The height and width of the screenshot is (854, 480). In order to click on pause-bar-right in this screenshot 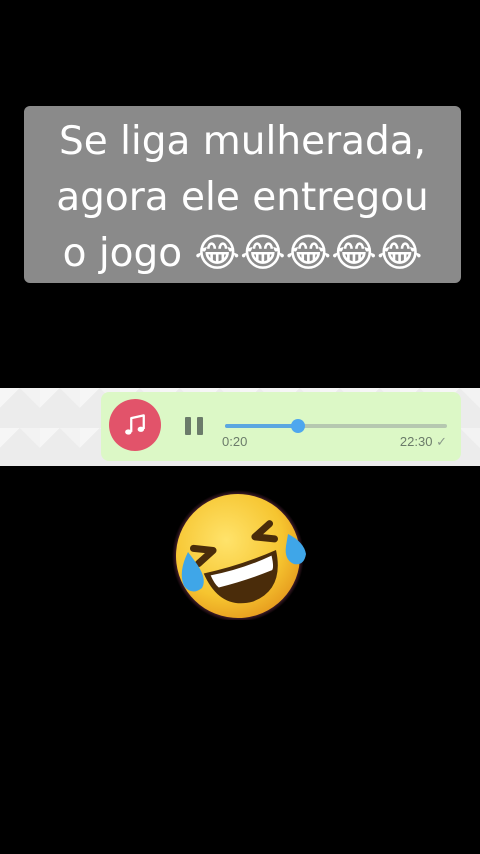, I will do `click(200, 426)`.